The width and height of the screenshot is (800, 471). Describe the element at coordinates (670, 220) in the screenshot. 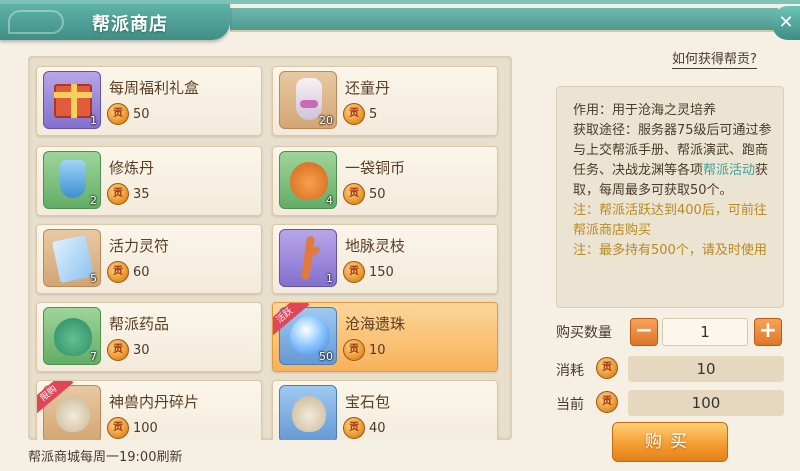

I see `note-activity: 注：帮派活跃达到400后，可前往帮派商店购买` at that location.